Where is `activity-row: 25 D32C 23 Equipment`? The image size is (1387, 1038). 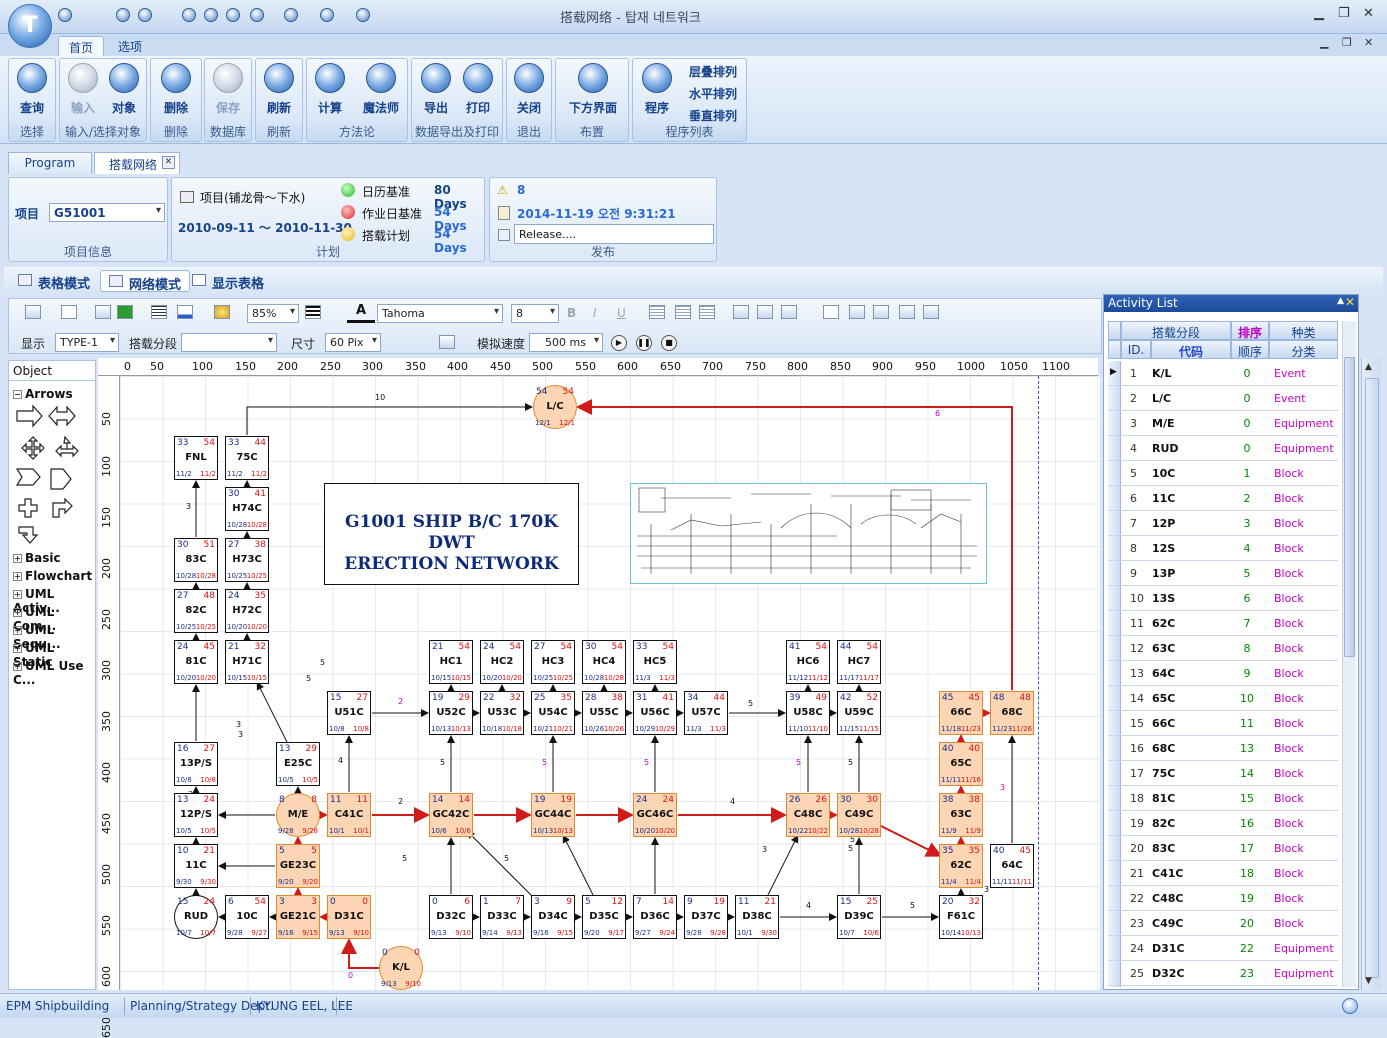
activity-row: 25 D32C 23 Equipment is located at coordinates (1223, 973).